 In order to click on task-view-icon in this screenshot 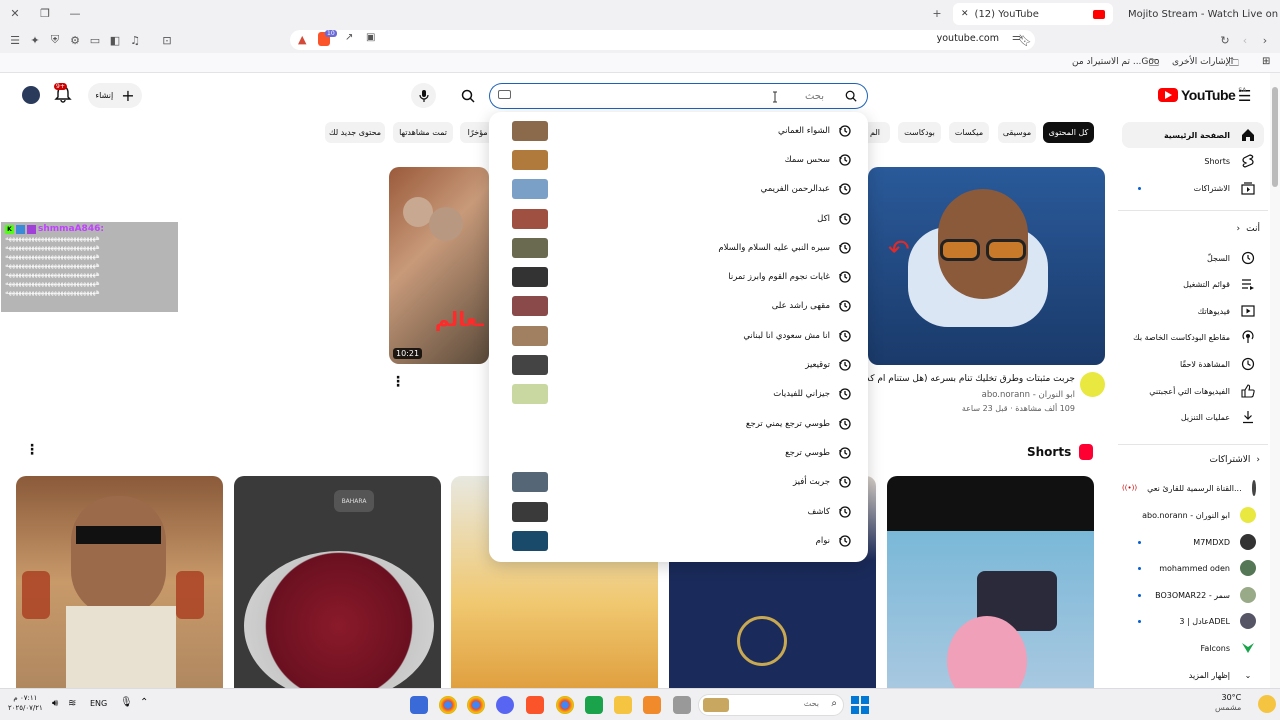, I will do `click(682, 705)`.